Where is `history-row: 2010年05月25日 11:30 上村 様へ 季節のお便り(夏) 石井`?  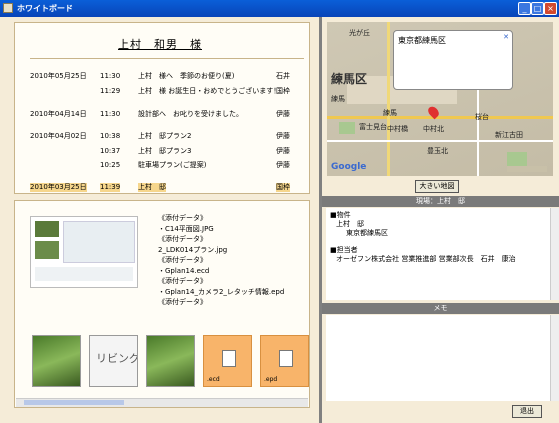 history-row: 2010年05月25日 11:30 上村 様へ 季節のお便り(夏) 石井 is located at coordinates (168, 76).